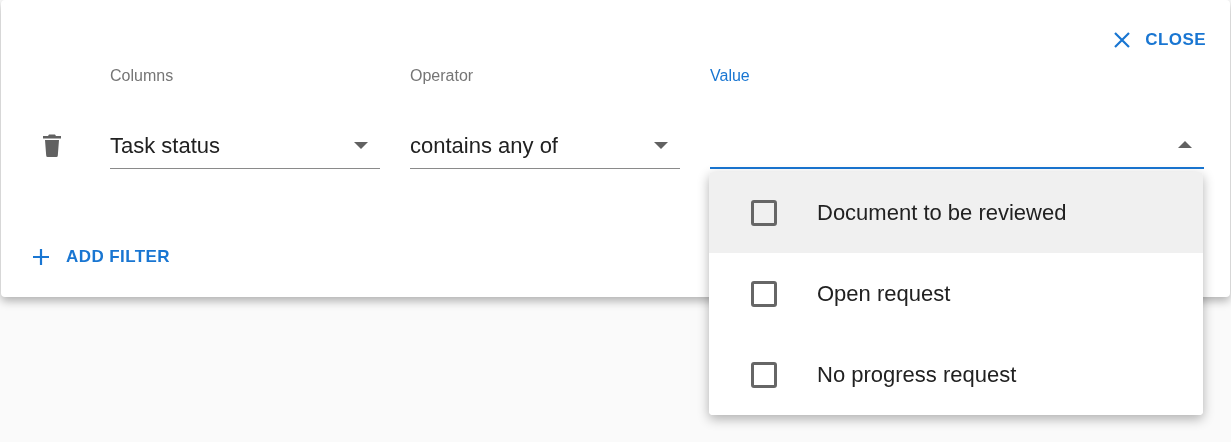 The image size is (1231, 442). I want to click on field-label: Columns, so click(142, 76).